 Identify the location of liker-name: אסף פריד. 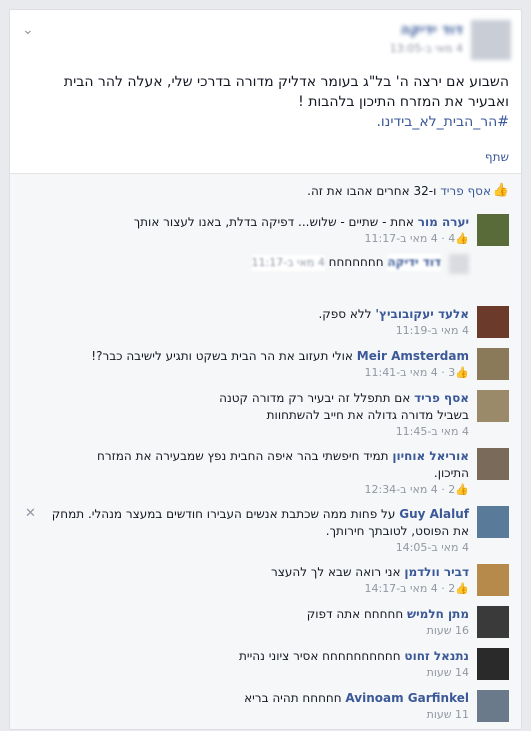
(465, 191).